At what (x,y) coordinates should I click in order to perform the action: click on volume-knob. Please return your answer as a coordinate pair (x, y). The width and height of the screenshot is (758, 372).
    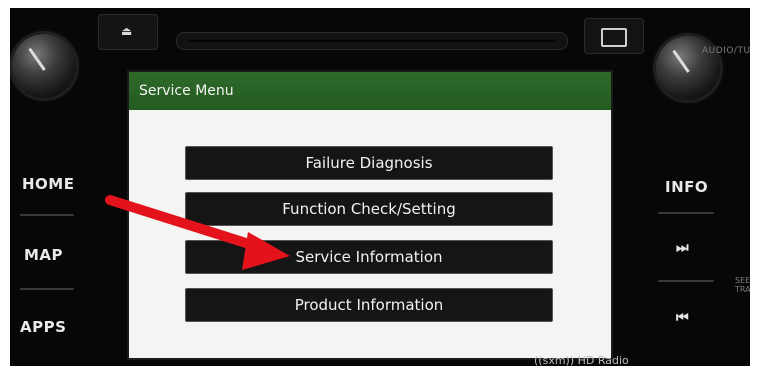
    Looking at the image, I should click on (44, 66).